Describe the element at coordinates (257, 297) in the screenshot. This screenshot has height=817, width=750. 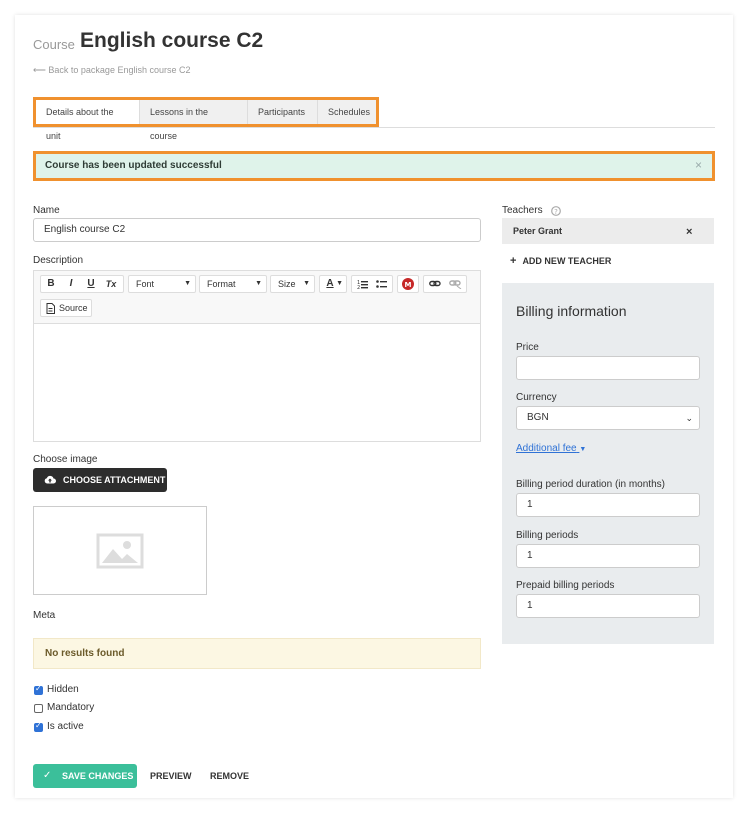
I see `editor-toolbar: B I U Tx Font ▼ Format ▼ Size ▼ A ▼ 1 2` at that location.